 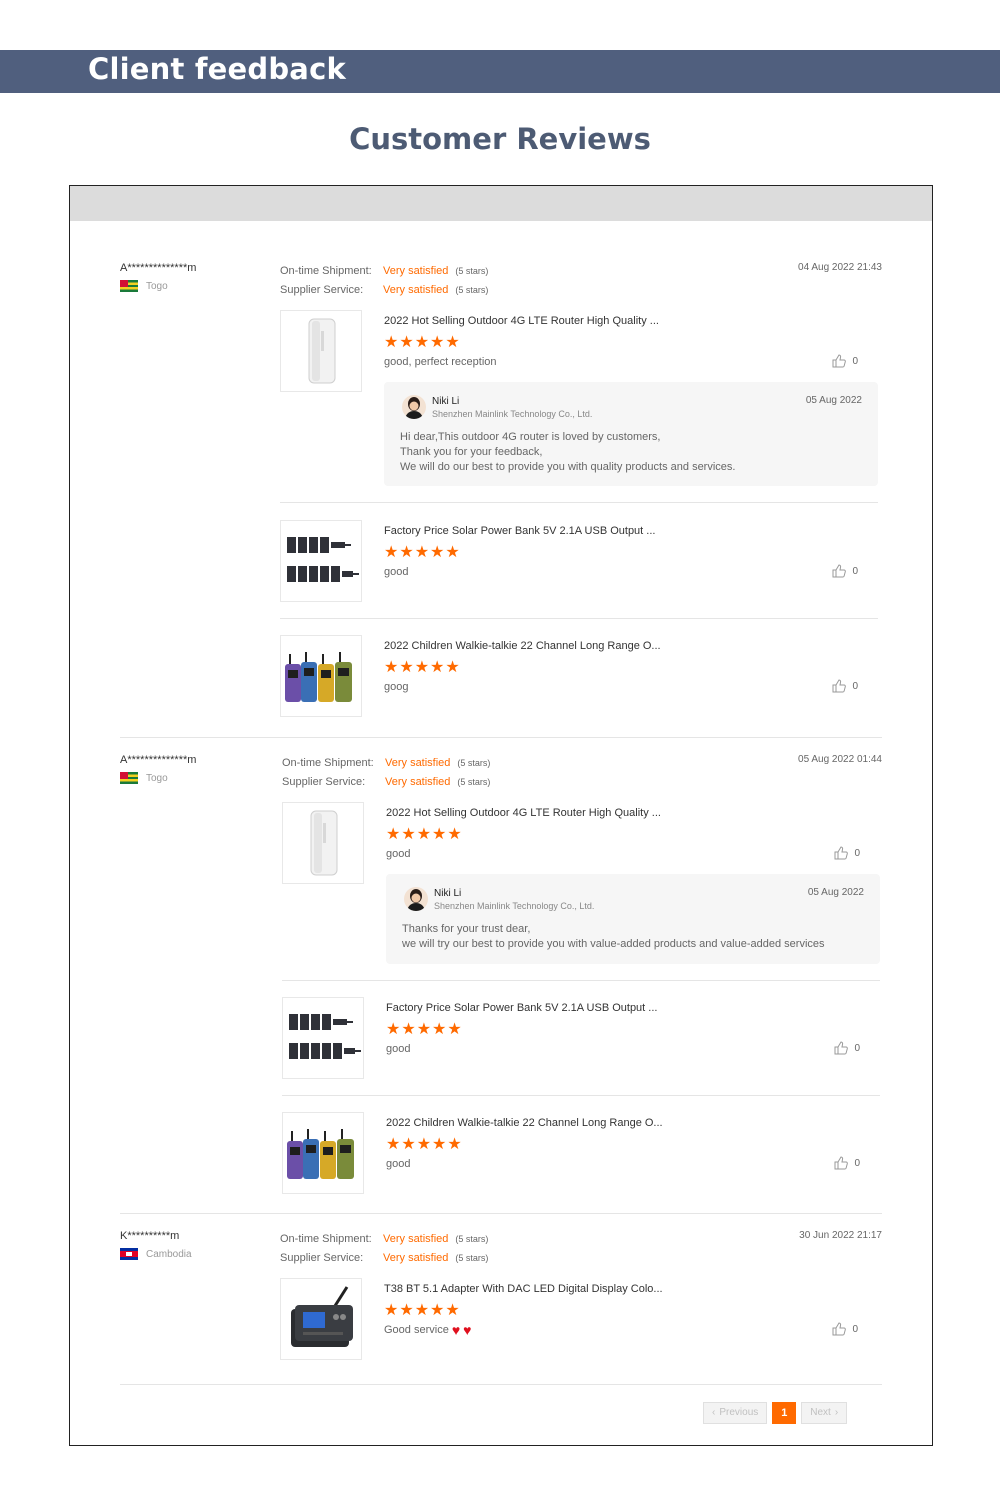 What do you see at coordinates (440, 362) in the screenshot?
I see `review-comment: good, perfect reception` at bounding box center [440, 362].